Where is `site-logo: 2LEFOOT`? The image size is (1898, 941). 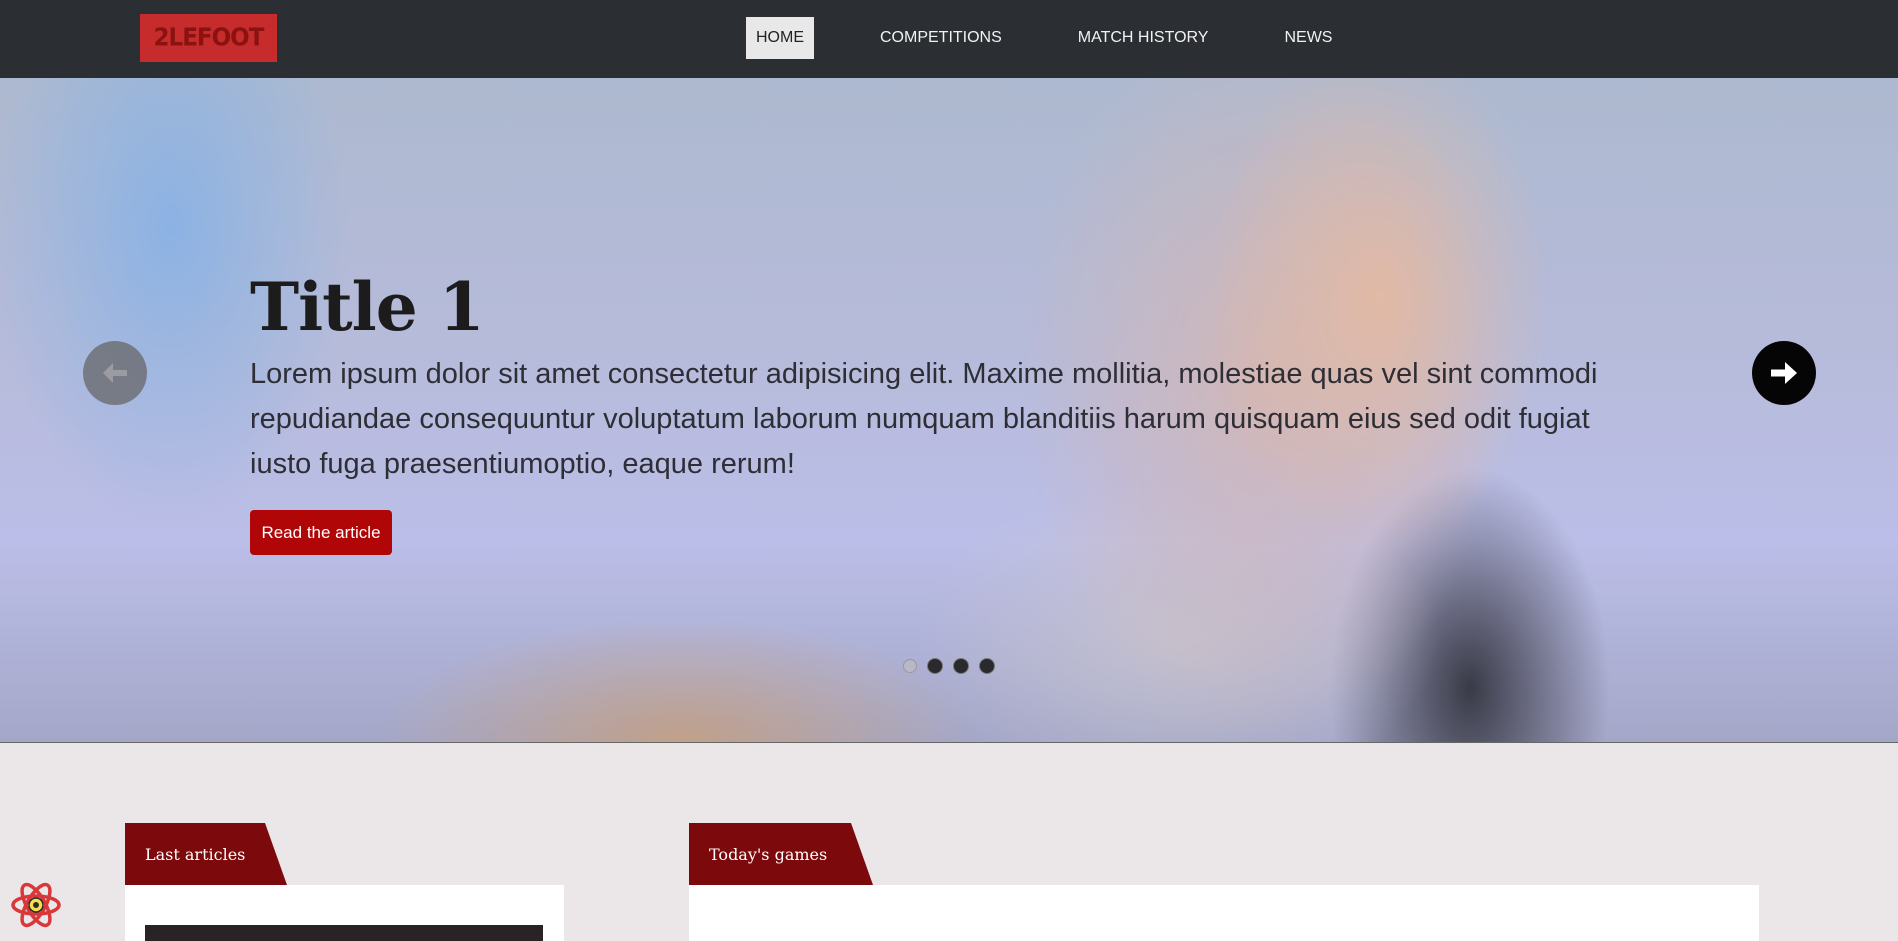
site-logo: 2LEFOOT is located at coordinates (208, 38).